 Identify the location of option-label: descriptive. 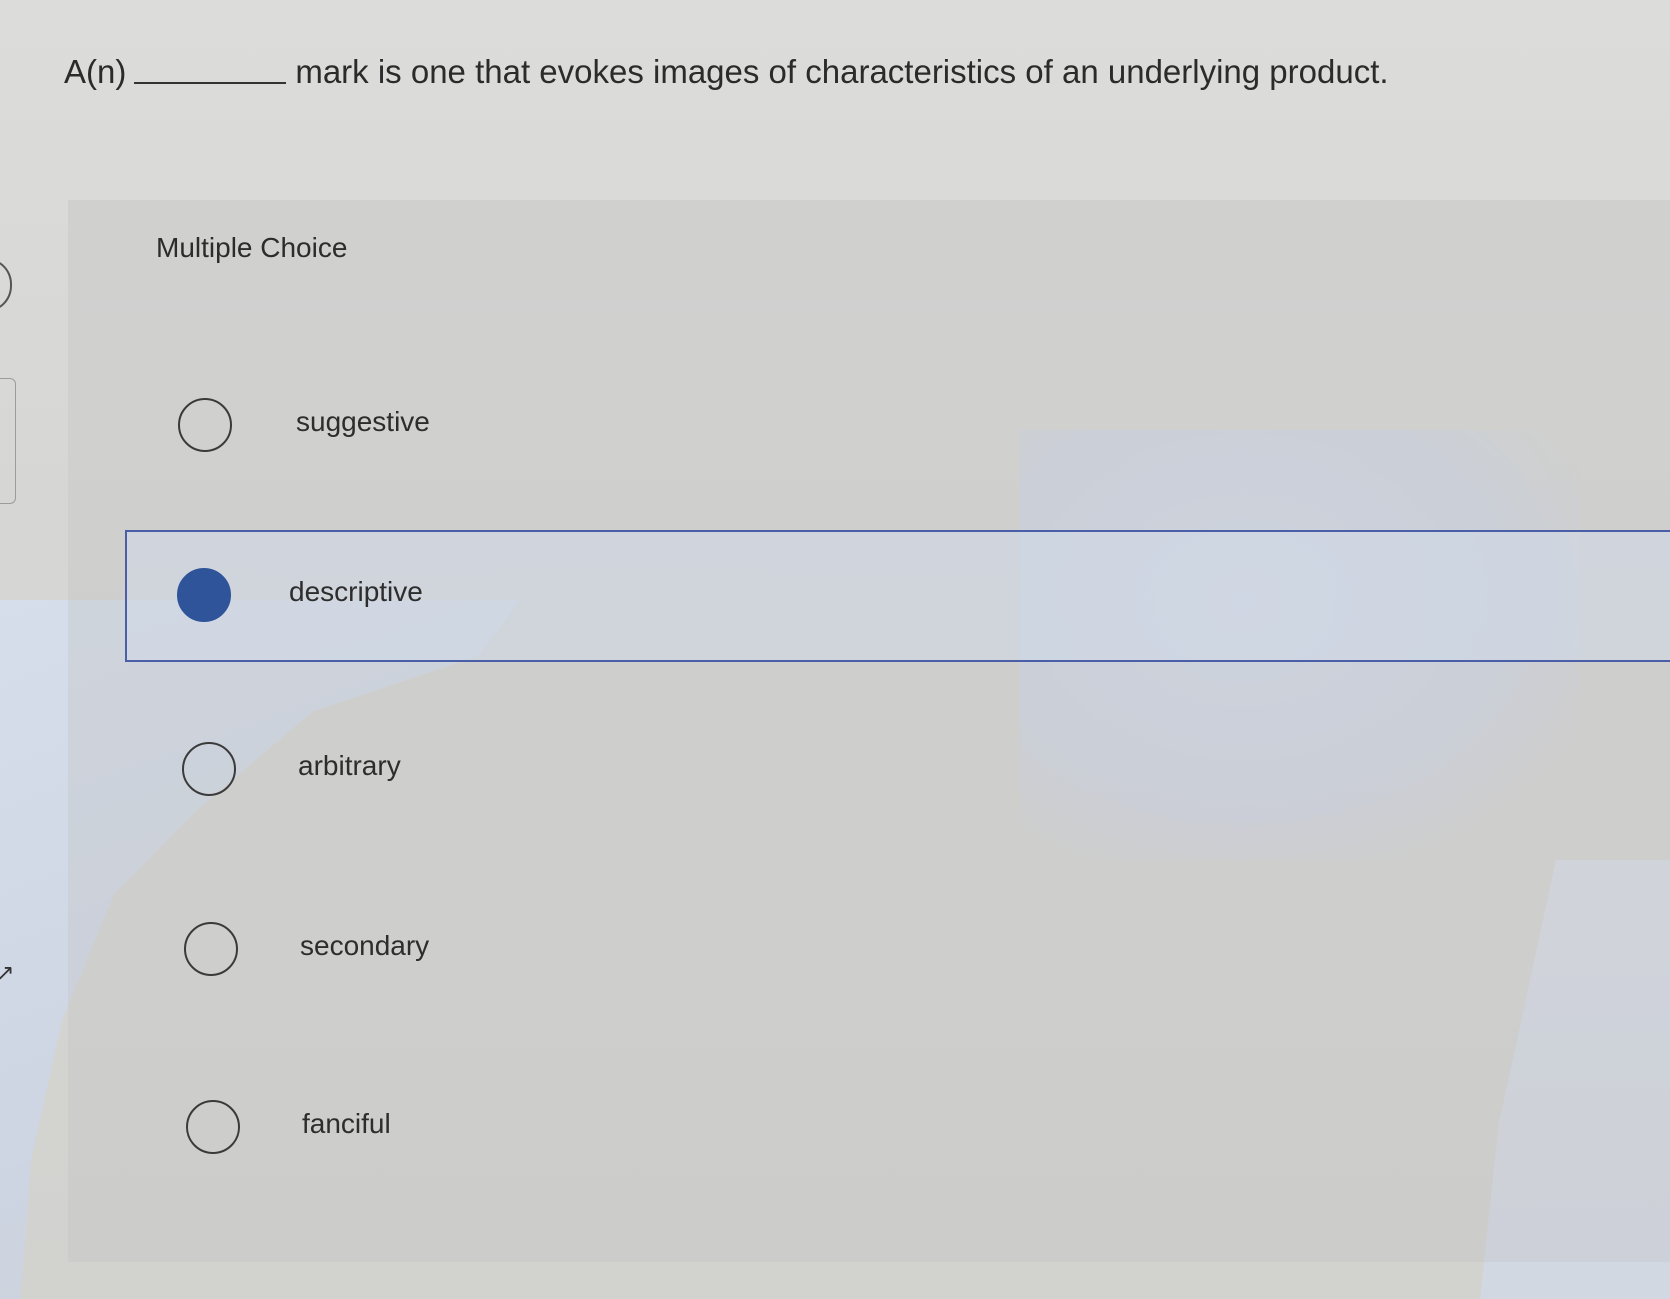
(356, 591).